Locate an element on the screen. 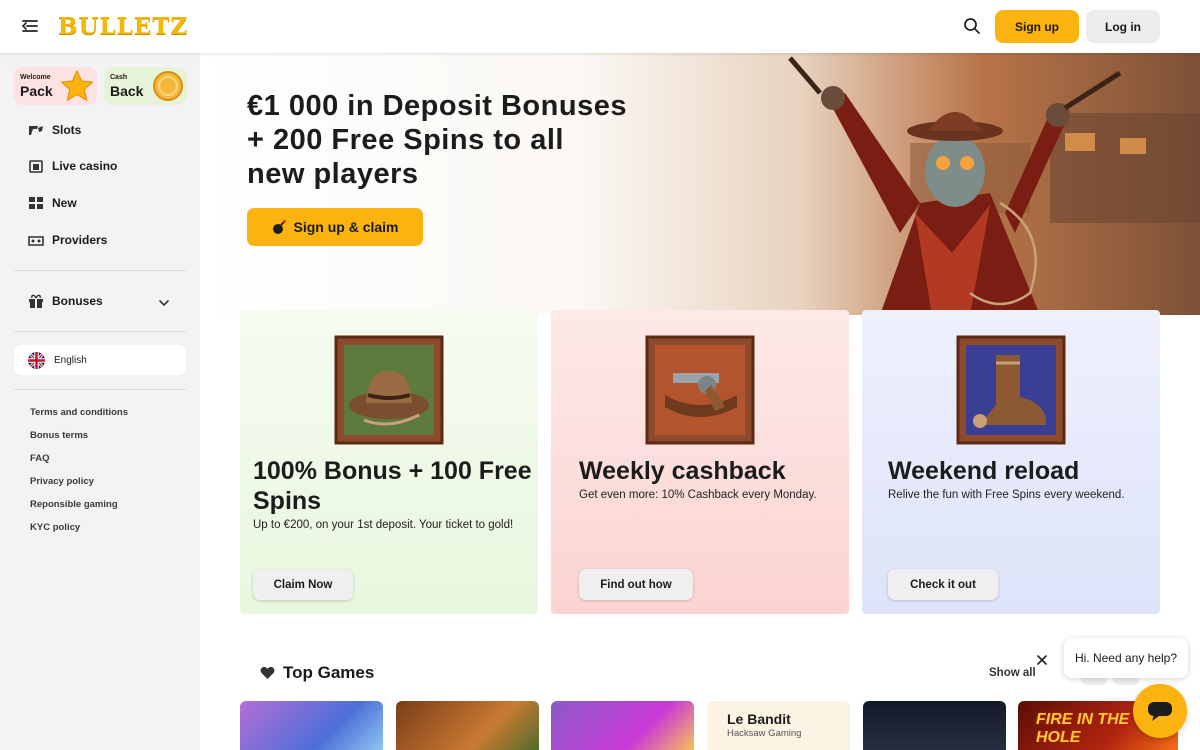 This screenshot has height=750, width=1200. sidebar-item-slots: Slots is located at coordinates (54, 130).